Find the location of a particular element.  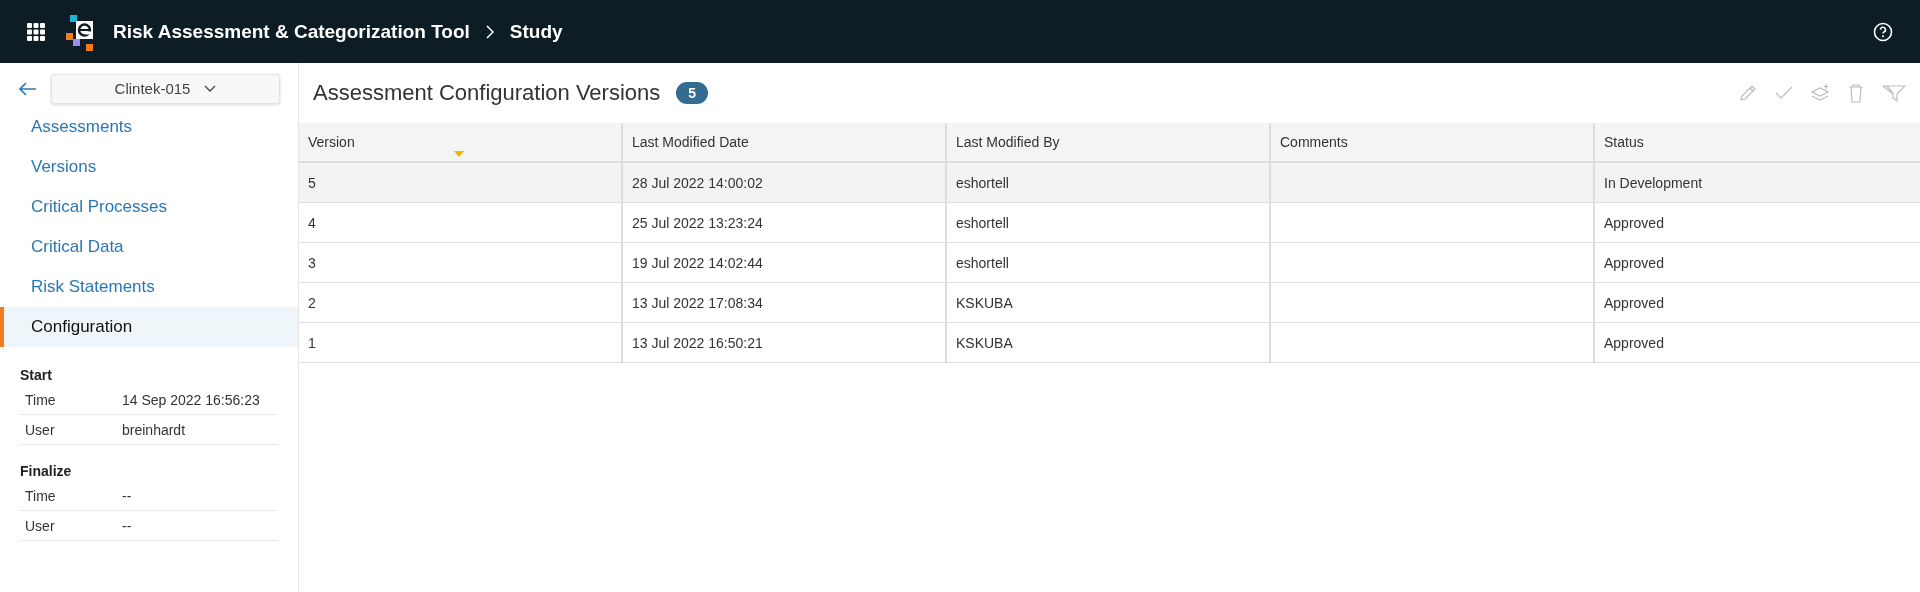

nav-item: Versions is located at coordinates (149, 167).